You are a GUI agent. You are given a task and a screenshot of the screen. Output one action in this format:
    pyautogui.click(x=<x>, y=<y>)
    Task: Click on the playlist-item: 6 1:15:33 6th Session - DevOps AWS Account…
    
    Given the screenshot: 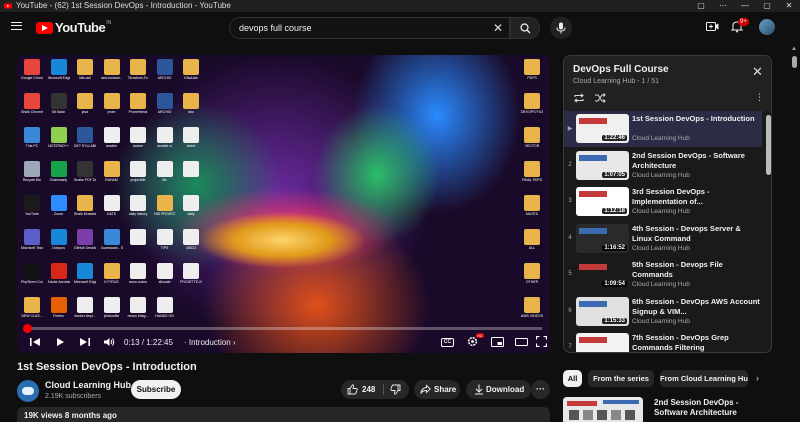 What is the action you would take?
    pyautogui.click(x=663, y=312)
    